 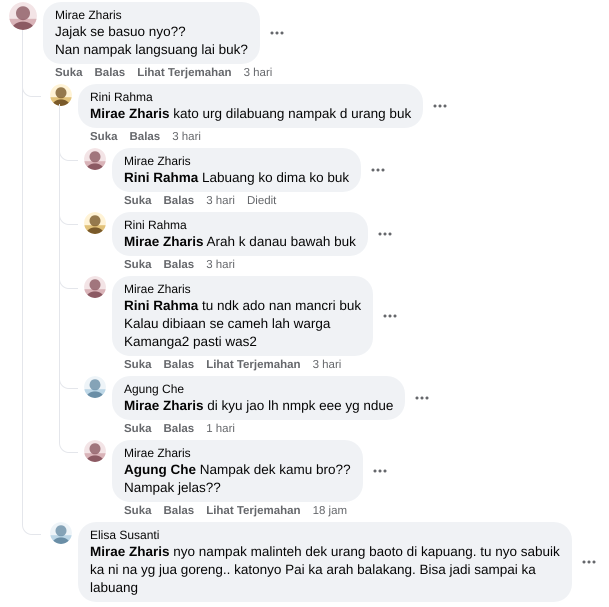 What do you see at coordinates (121, 32) in the screenshot?
I see `comment-text: Jajak se basuo nyo??` at bounding box center [121, 32].